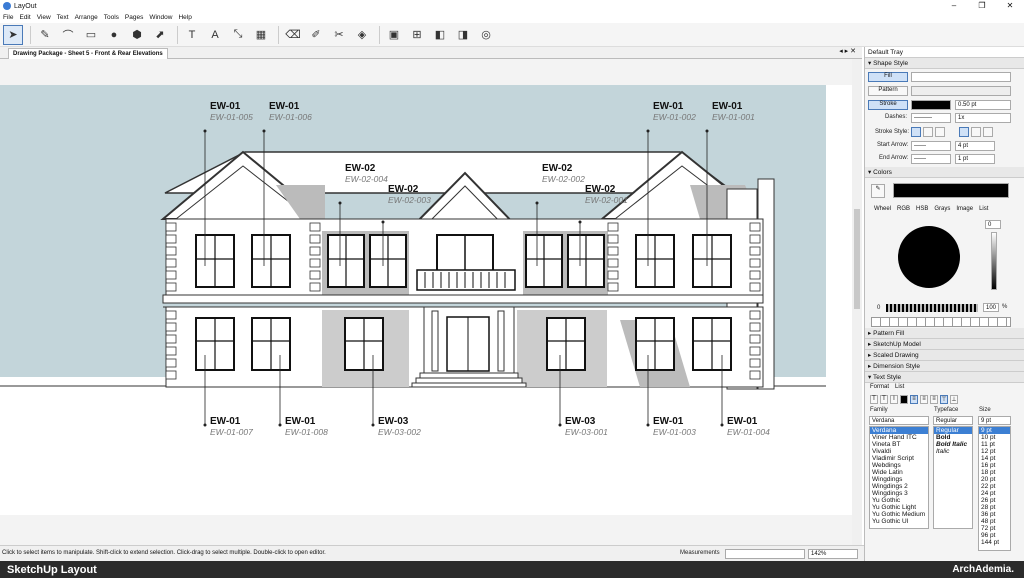 The image size is (1024, 578). Describe the element at coordinates (879, 387) in the screenshot. I see `text-tab-format: Format` at that location.